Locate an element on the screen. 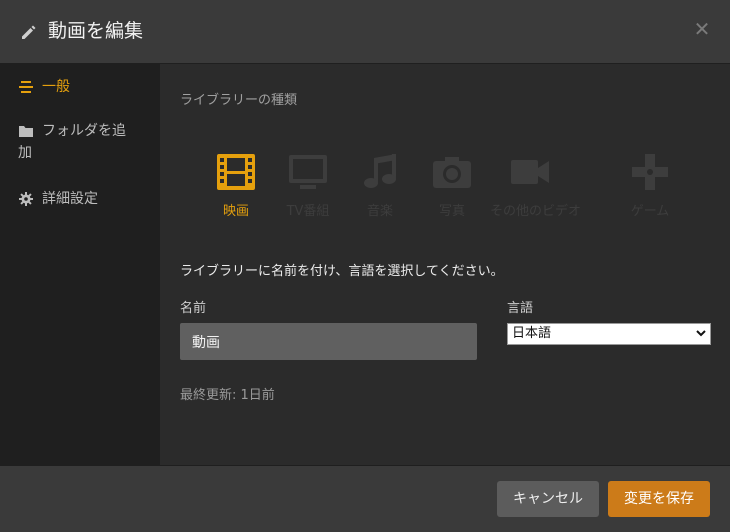  cancel-button: キャンセル is located at coordinates (548, 499).